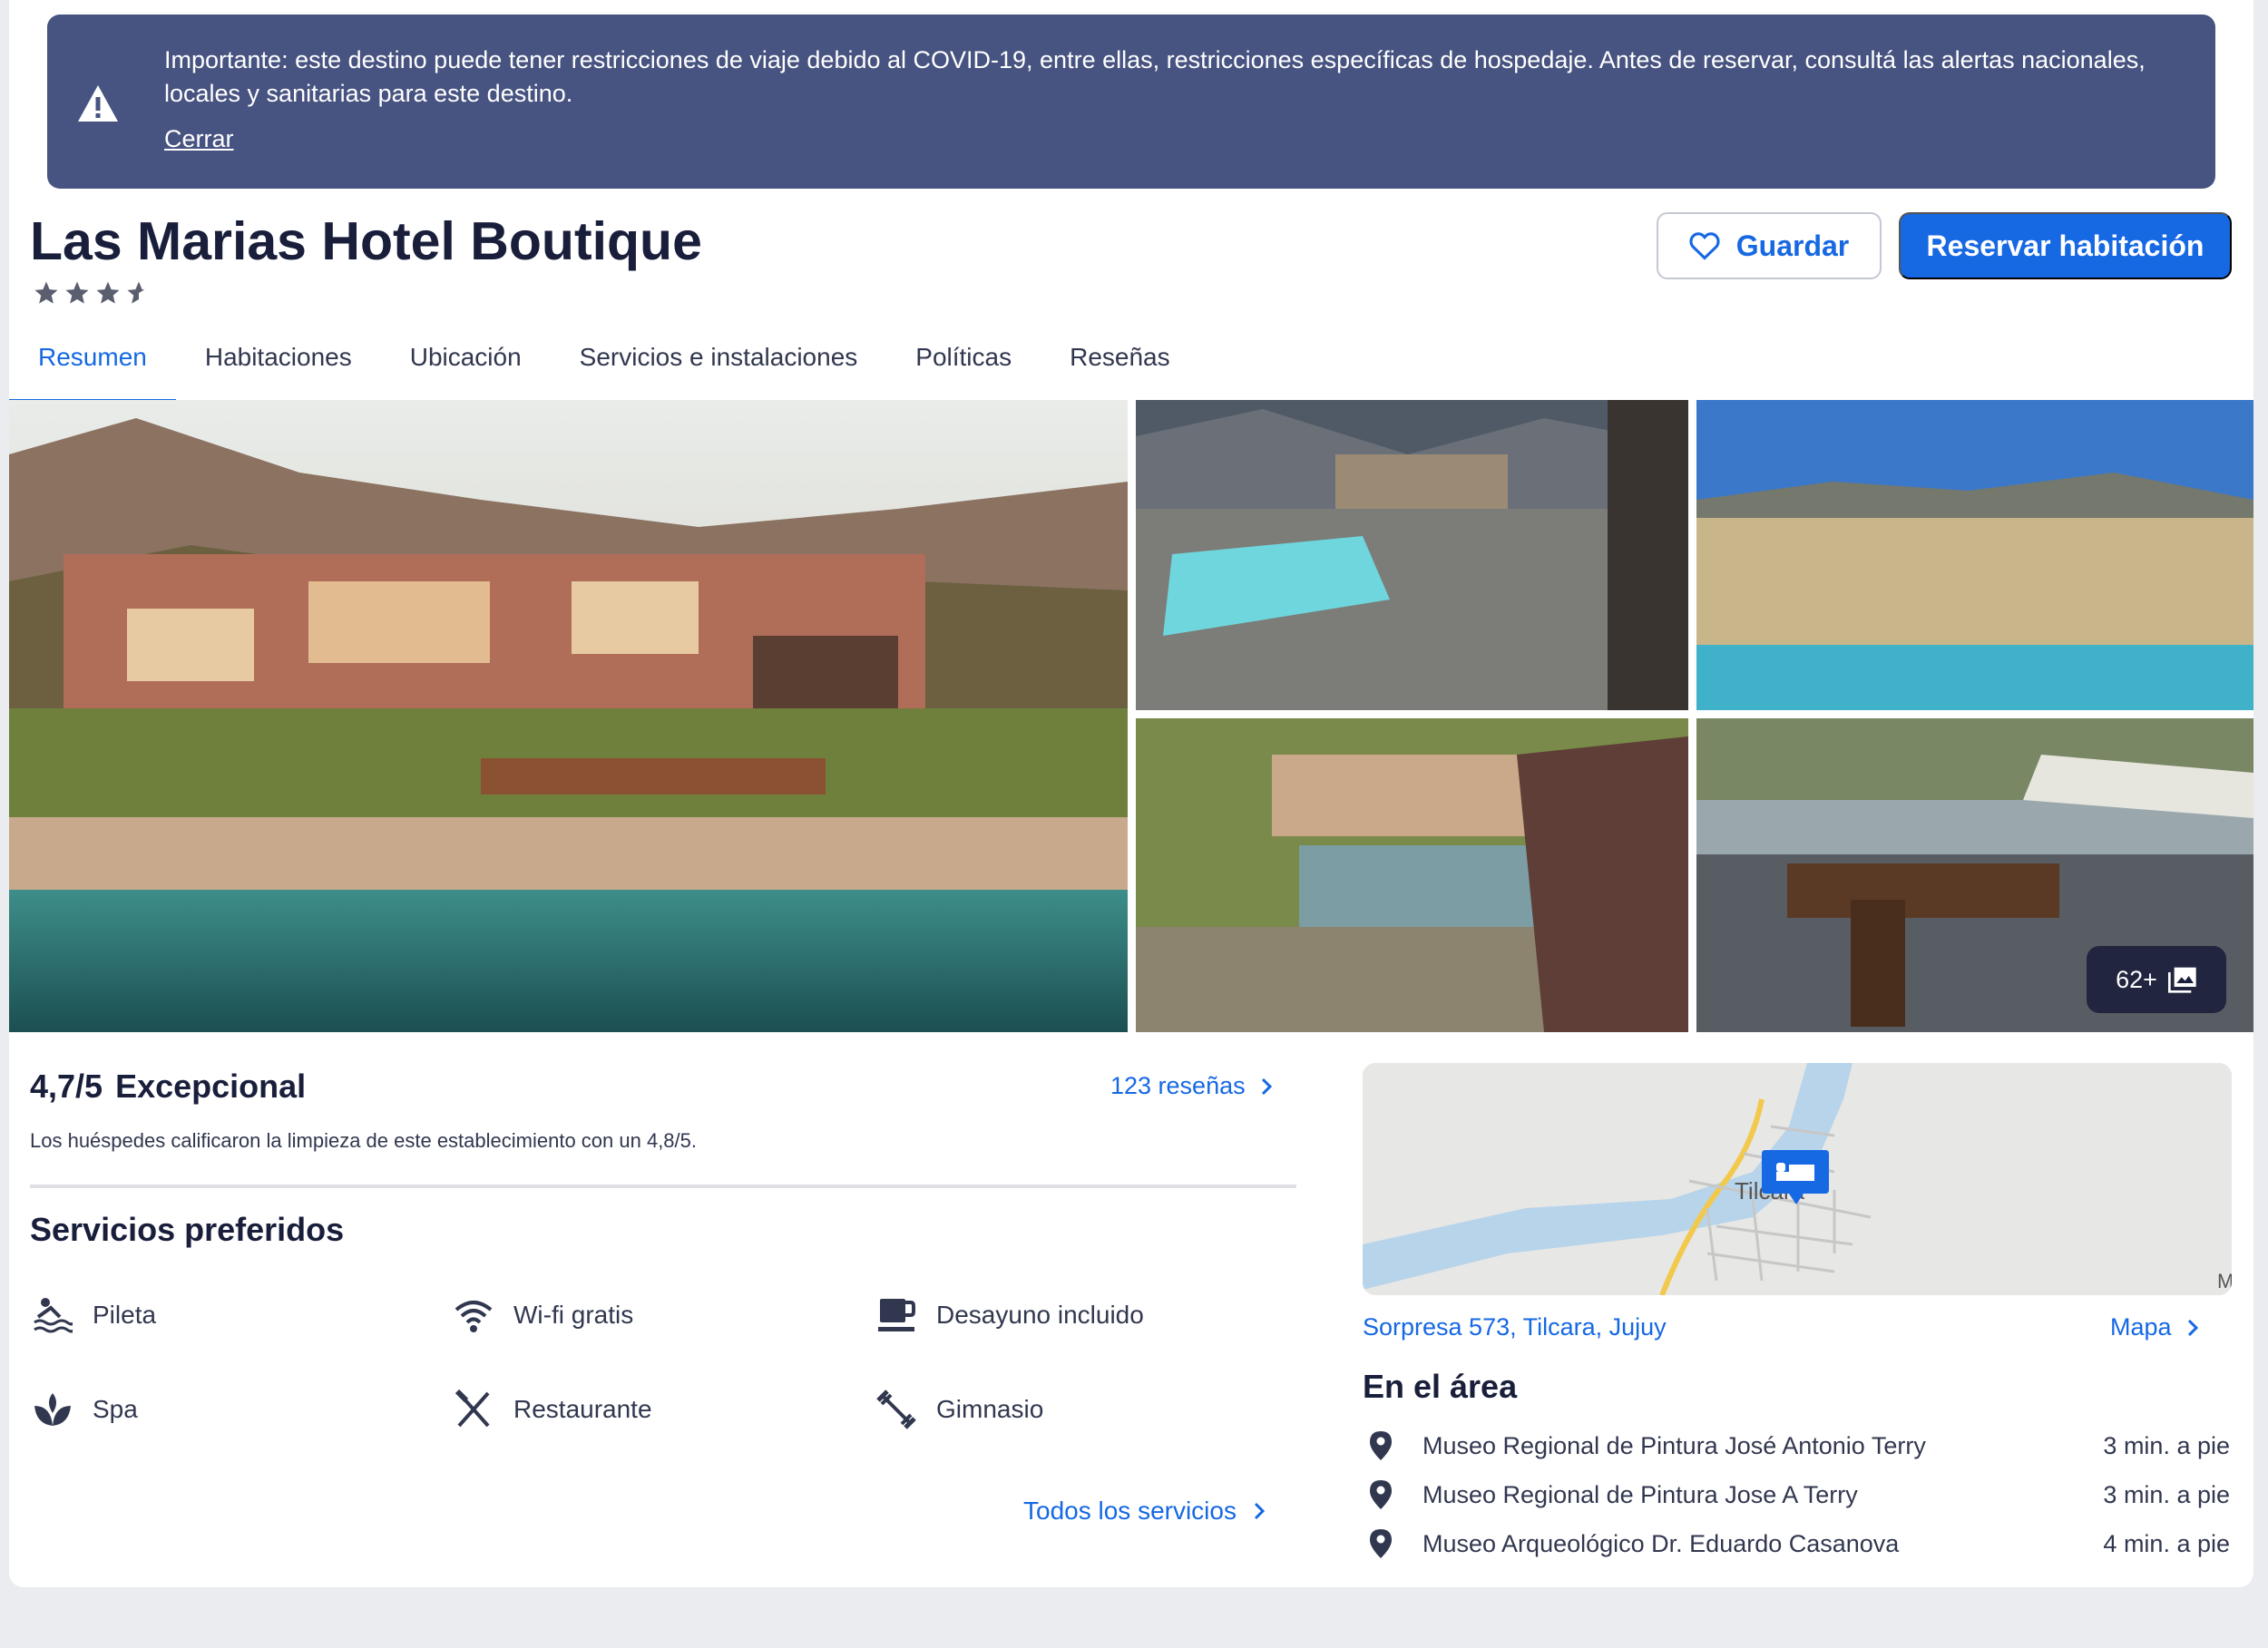  I want to click on spa-icon, so click(52, 1409).